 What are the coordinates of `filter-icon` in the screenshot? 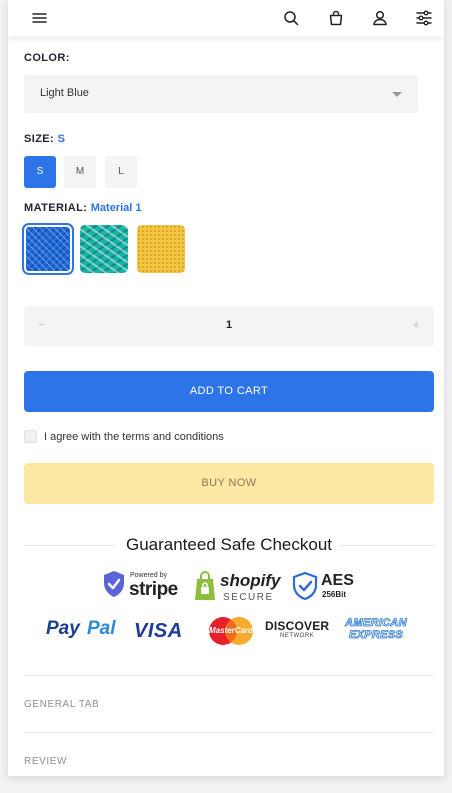 It's located at (424, 18).